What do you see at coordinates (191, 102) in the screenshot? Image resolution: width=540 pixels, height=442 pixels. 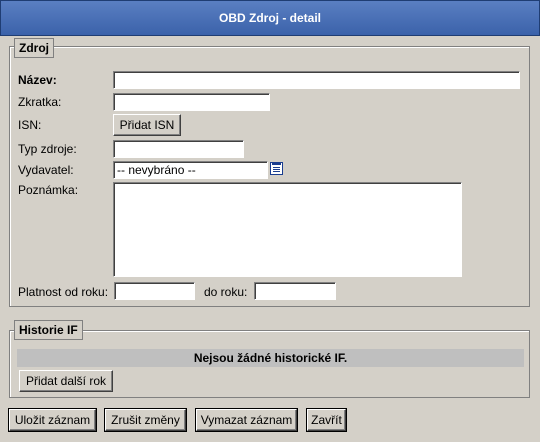 I see `zkratka-field` at bounding box center [191, 102].